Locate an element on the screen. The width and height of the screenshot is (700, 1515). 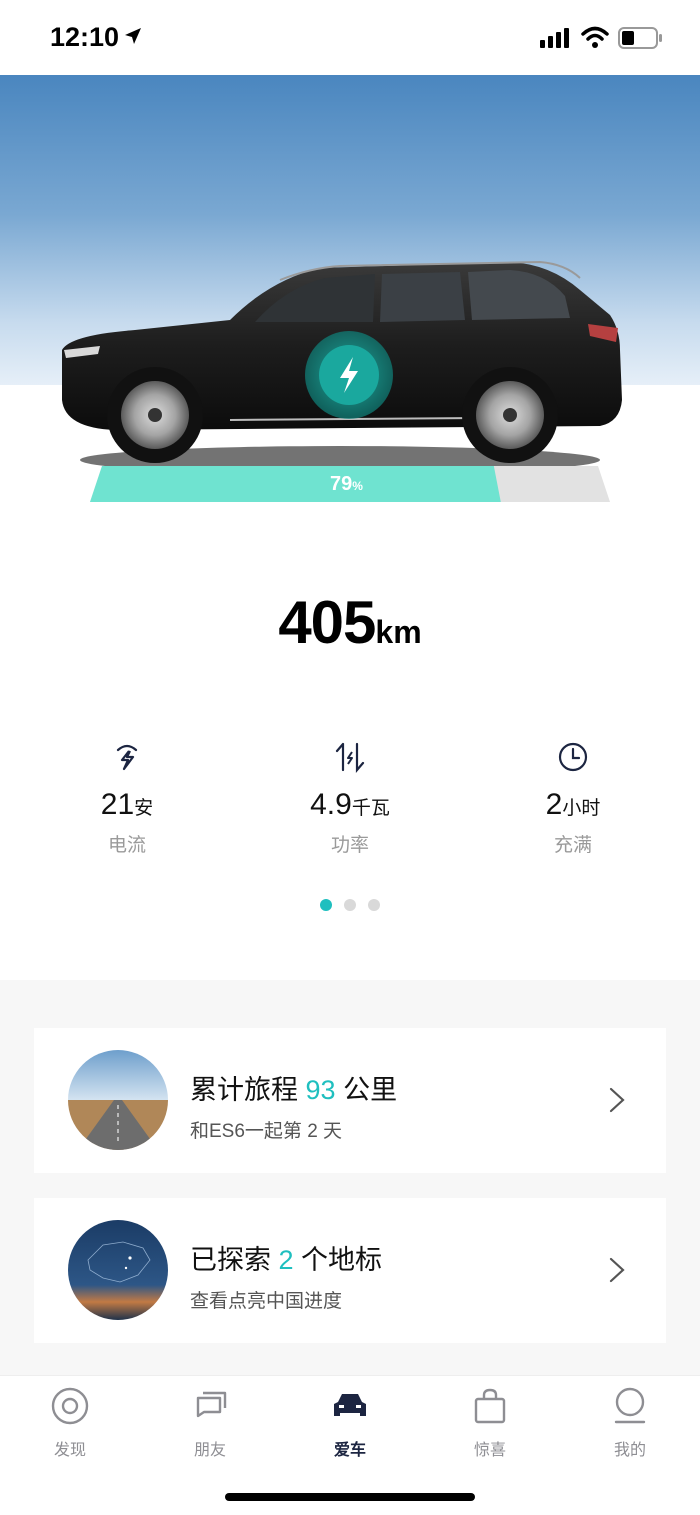
page-indicator is located at coordinates (350, 907).